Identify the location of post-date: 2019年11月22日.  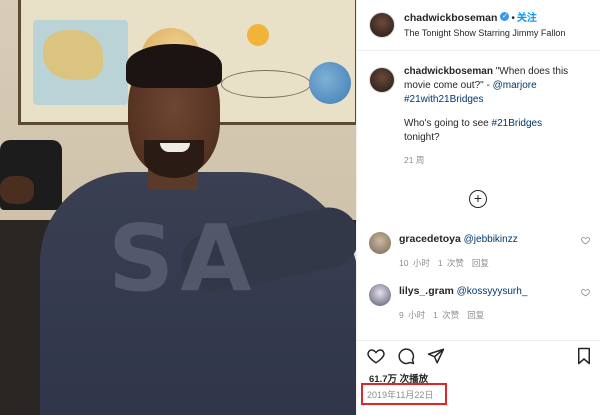
(400, 394).